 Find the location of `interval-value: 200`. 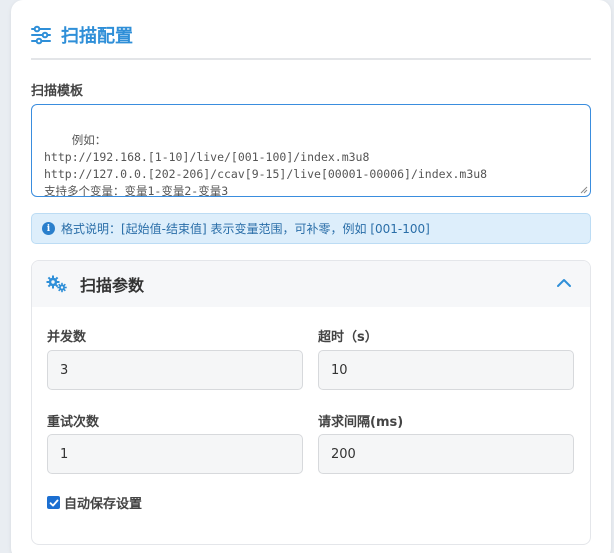

interval-value: 200 is located at coordinates (343, 454).